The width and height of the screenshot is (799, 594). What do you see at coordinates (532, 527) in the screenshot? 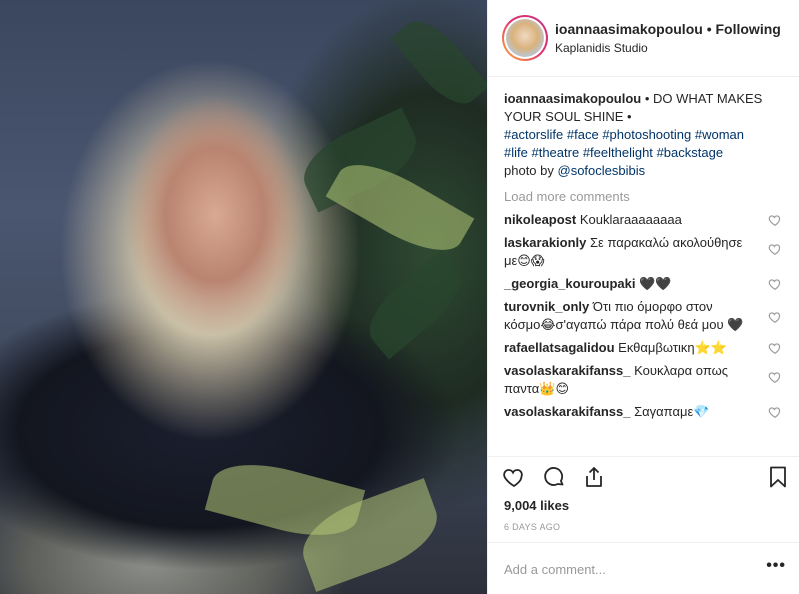
I see `post-timestamp: 6 DAYS AGO` at bounding box center [532, 527].